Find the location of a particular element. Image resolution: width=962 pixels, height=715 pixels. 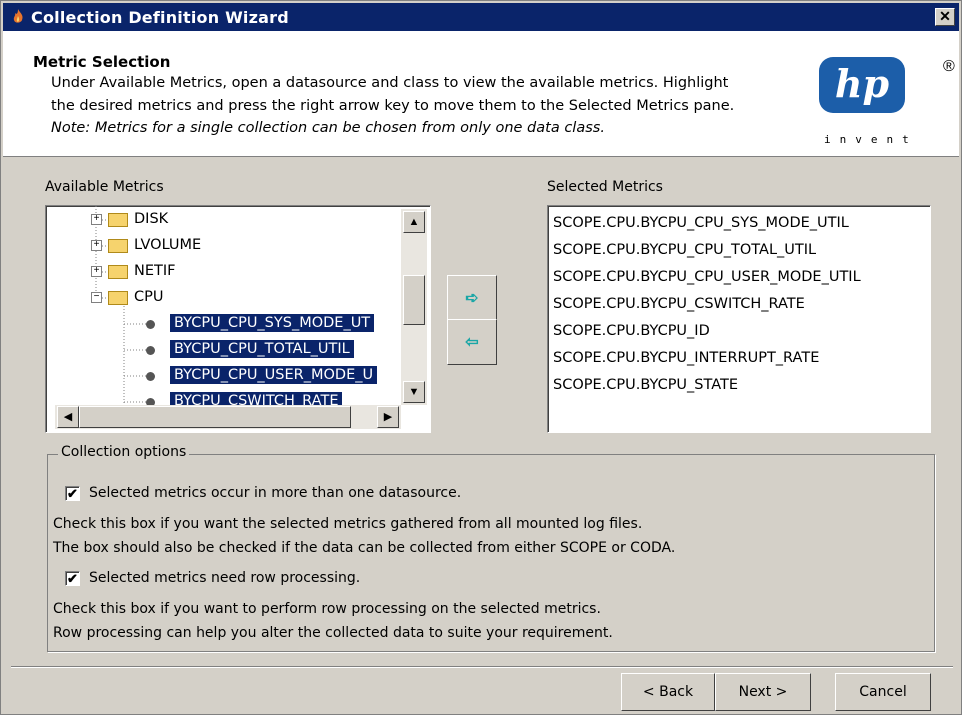

tree-vertical-scrollbar: ▲ ▼ is located at coordinates (414, 307).